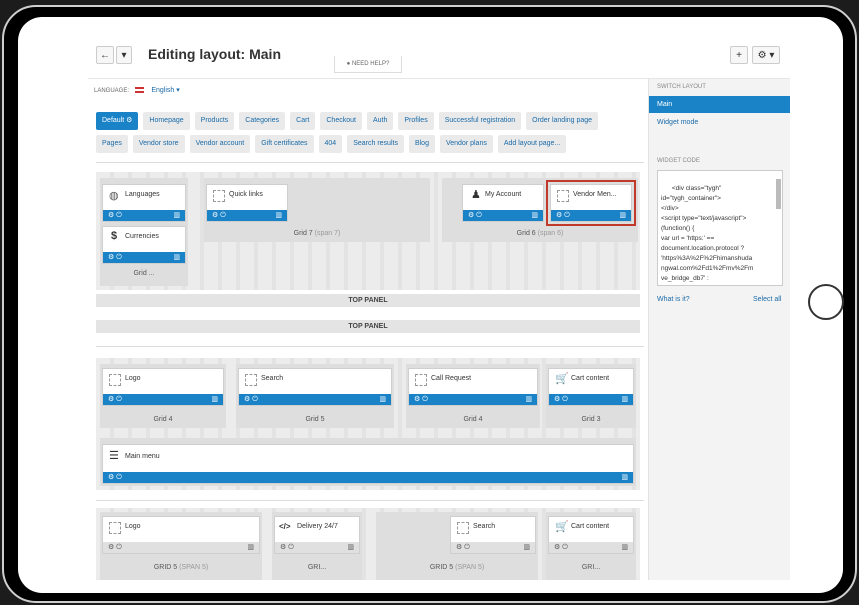 The image size is (859, 605). What do you see at coordinates (166, 121) in the screenshot?
I see `tab-homepage: Homepage` at bounding box center [166, 121].